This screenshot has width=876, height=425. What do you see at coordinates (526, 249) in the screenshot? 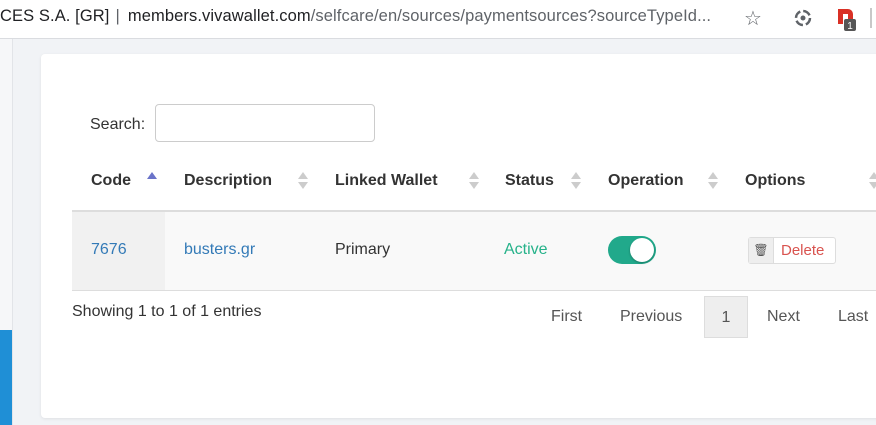
I see `status-badge: Active` at bounding box center [526, 249].